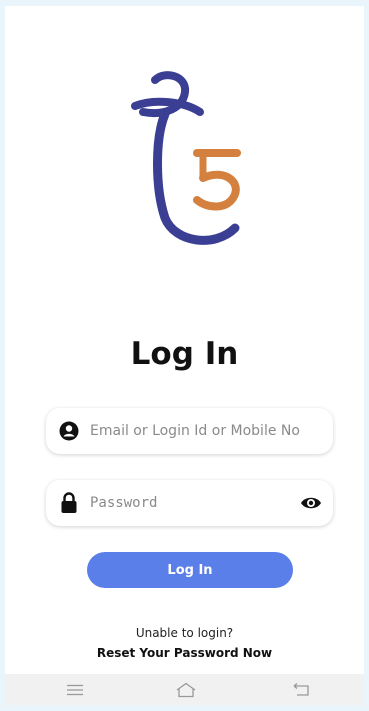 Image resolution: width=369 pixels, height=711 pixels. What do you see at coordinates (301, 690) in the screenshot?
I see `back-icon` at bounding box center [301, 690].